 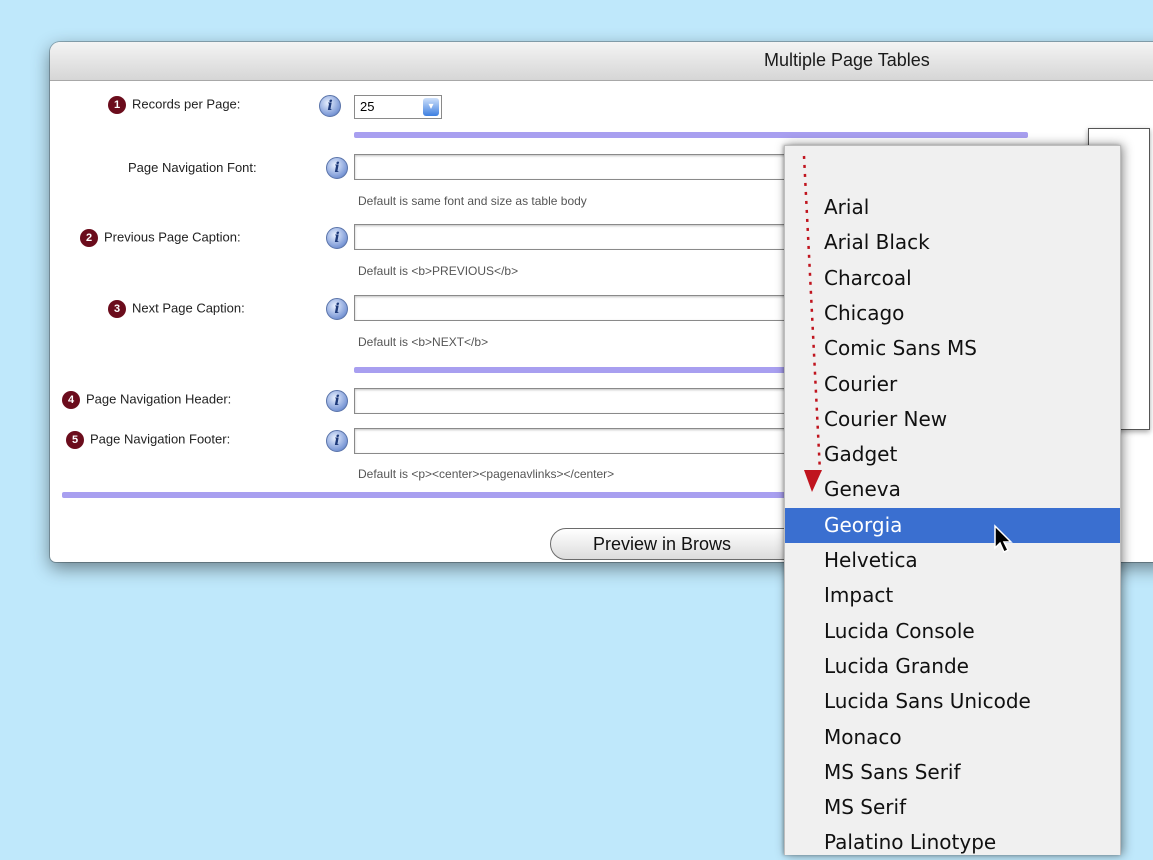 What do you see at coordinates (952, 489) in the screenshot?
I see `font-menu-item: Geneva` at bounding box center [952, 489].